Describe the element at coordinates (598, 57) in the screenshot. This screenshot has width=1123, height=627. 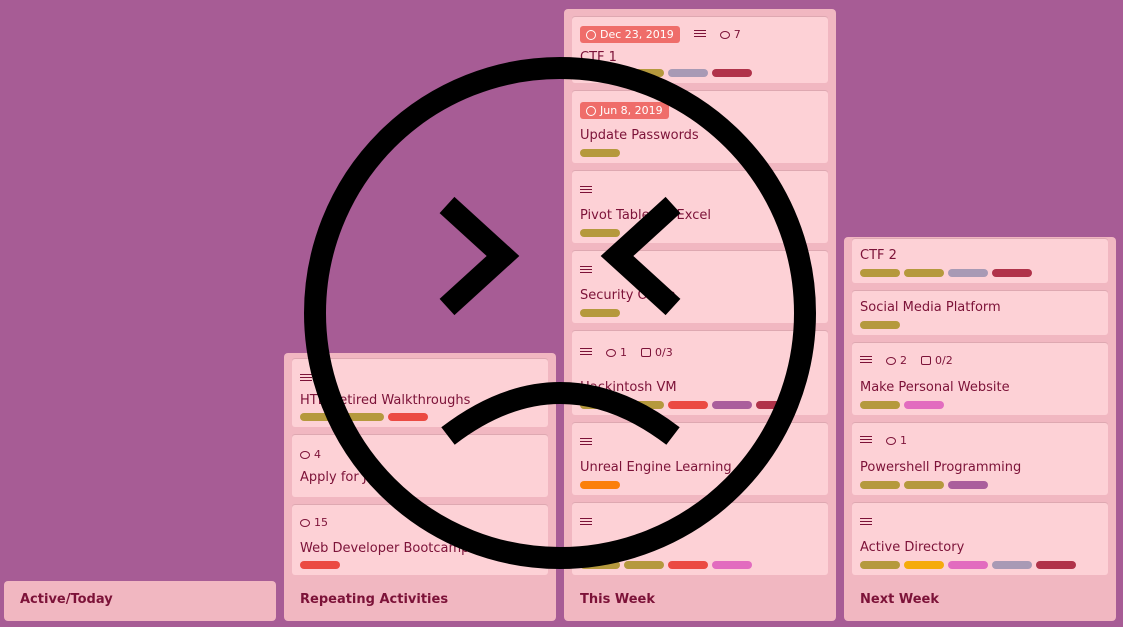
I see `card-title: CTF 1` at that location.